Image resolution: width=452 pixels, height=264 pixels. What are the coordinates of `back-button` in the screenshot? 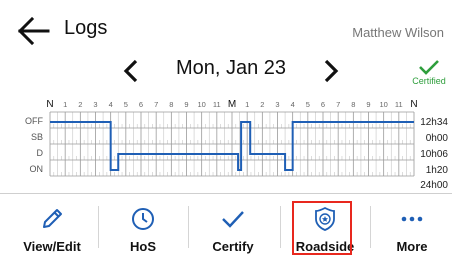 It's located at (33, 31).